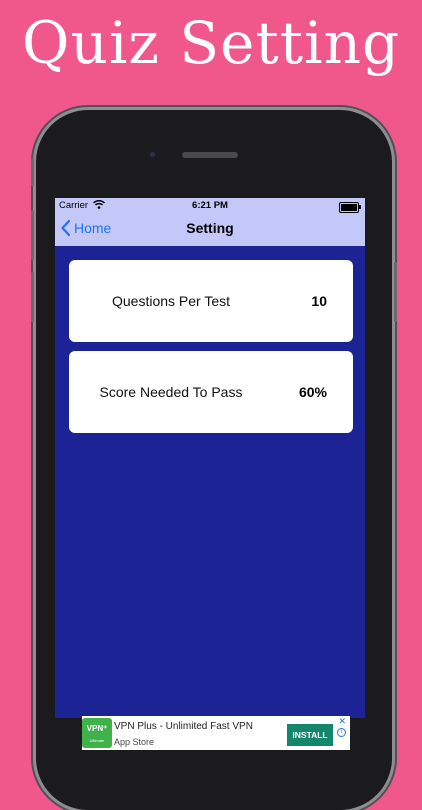  What do you see at coordinates (211, 43) in the screenshot?
I see `promo-title: Quiz Setting` at bounding box center [211, 43].